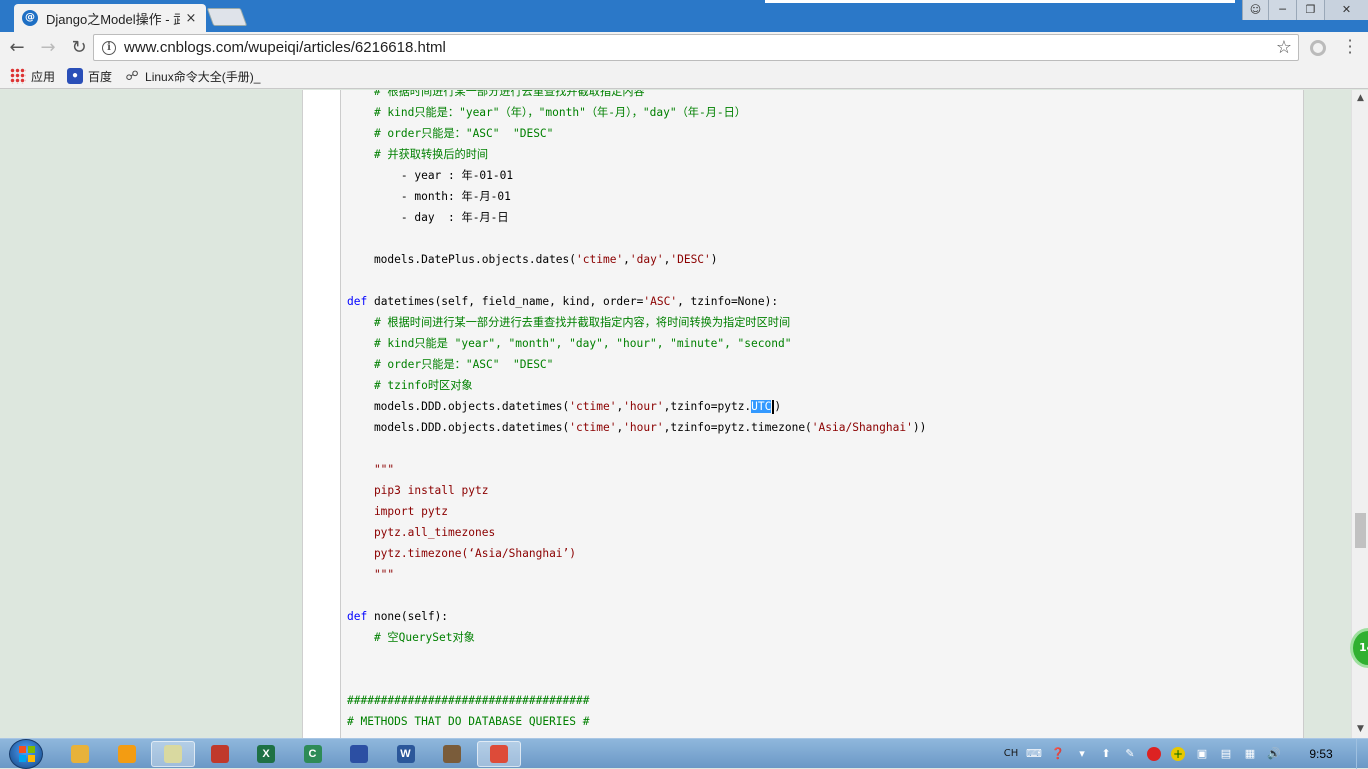 This screenshot has width=1368, height=769. Describe the element at coordinates (636, 700) in the screenshot. I see `code-line: ####################################` at that location.